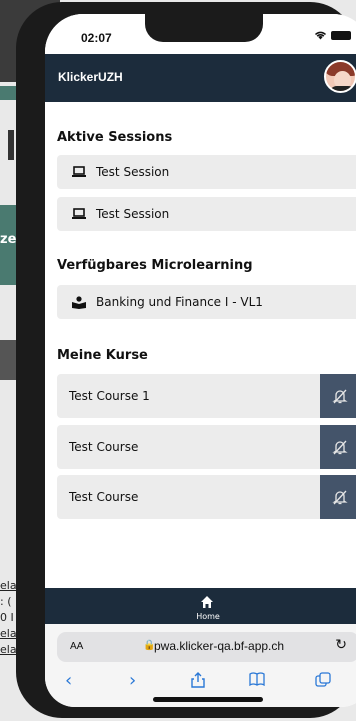 This screenshot has width=356, height=721. I want to click on background-bar, so click(11, 145).